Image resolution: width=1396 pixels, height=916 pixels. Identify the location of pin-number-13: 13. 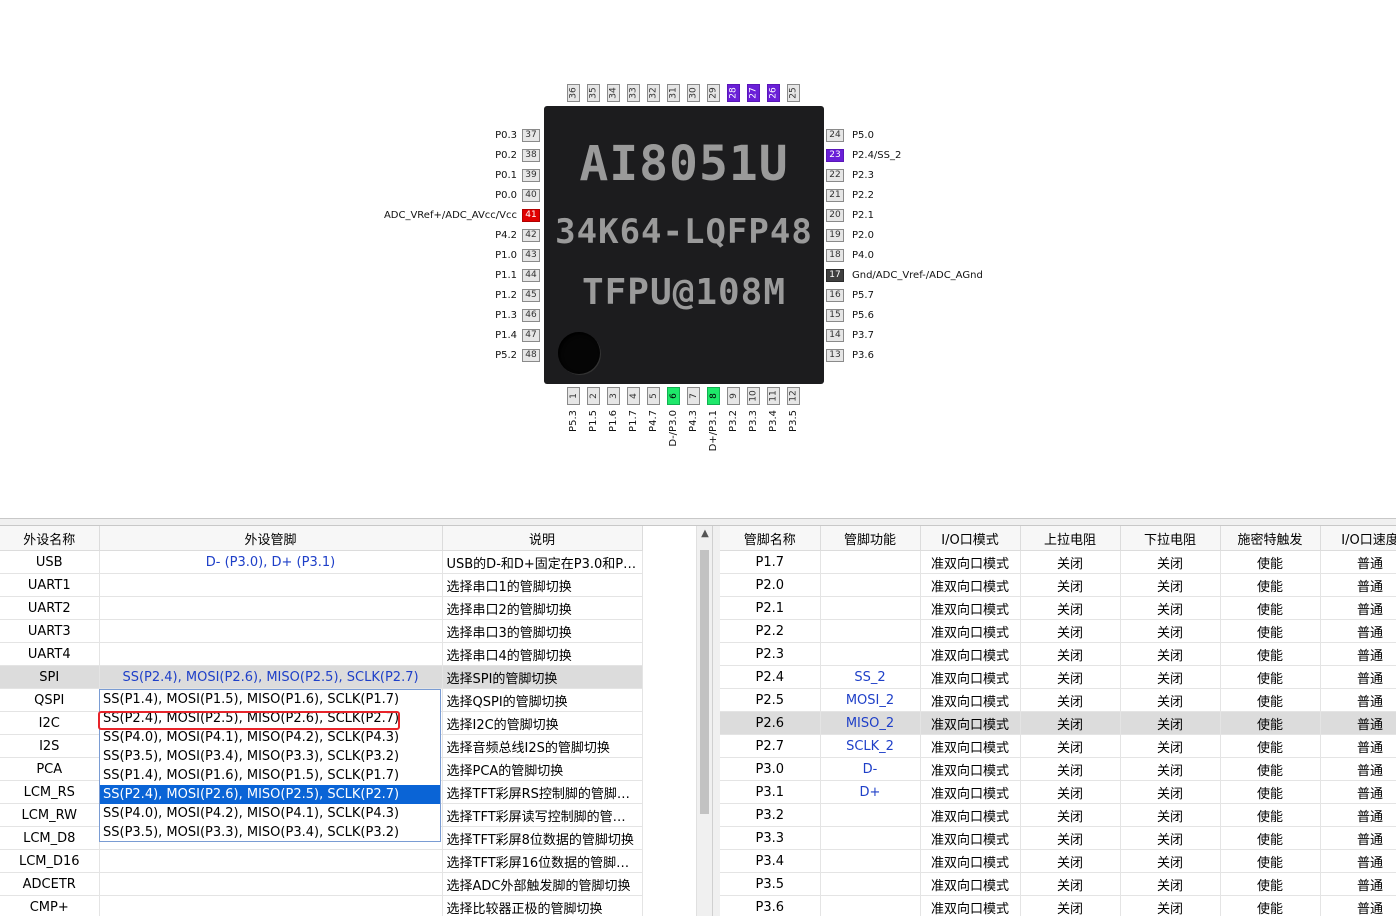
(835, 355).